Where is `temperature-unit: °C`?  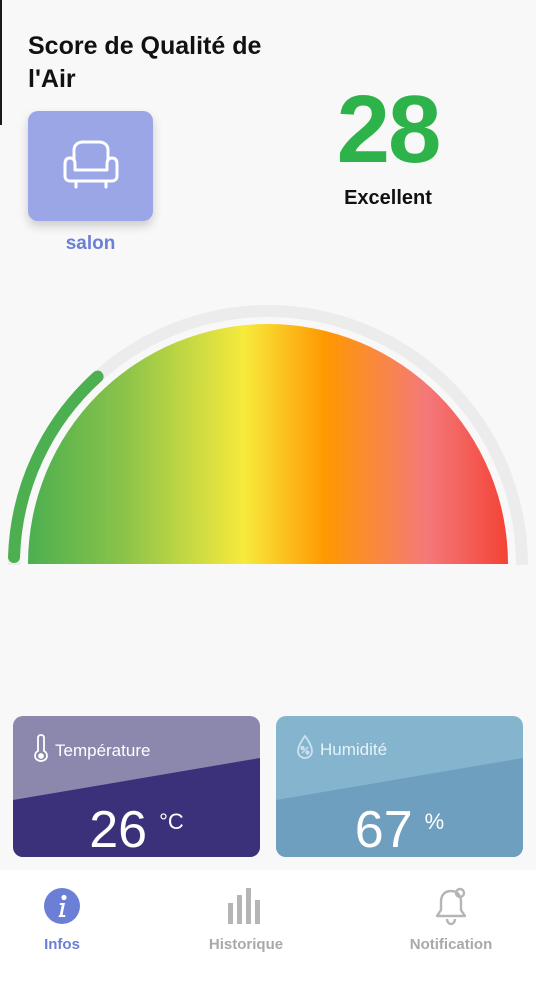 temperature-unit: °C is located at coordinates (171, 821).